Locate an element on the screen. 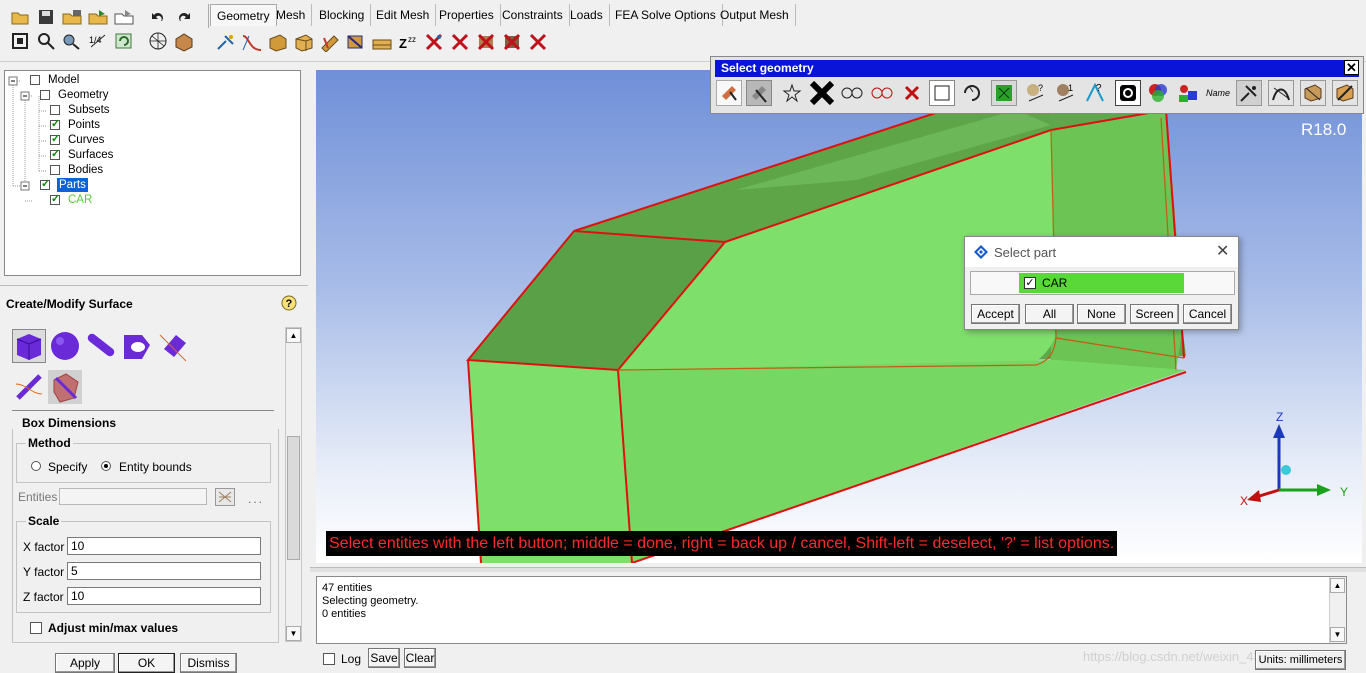 This screenshot has height=673, width=1366. scroll-up-arrow-icon: ▲ is located at coordinates (293, 335).